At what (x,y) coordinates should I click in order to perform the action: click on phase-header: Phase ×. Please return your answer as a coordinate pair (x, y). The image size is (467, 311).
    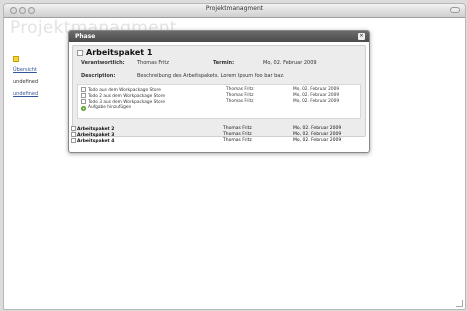
    Looking at the image, I should click on (219, 36).